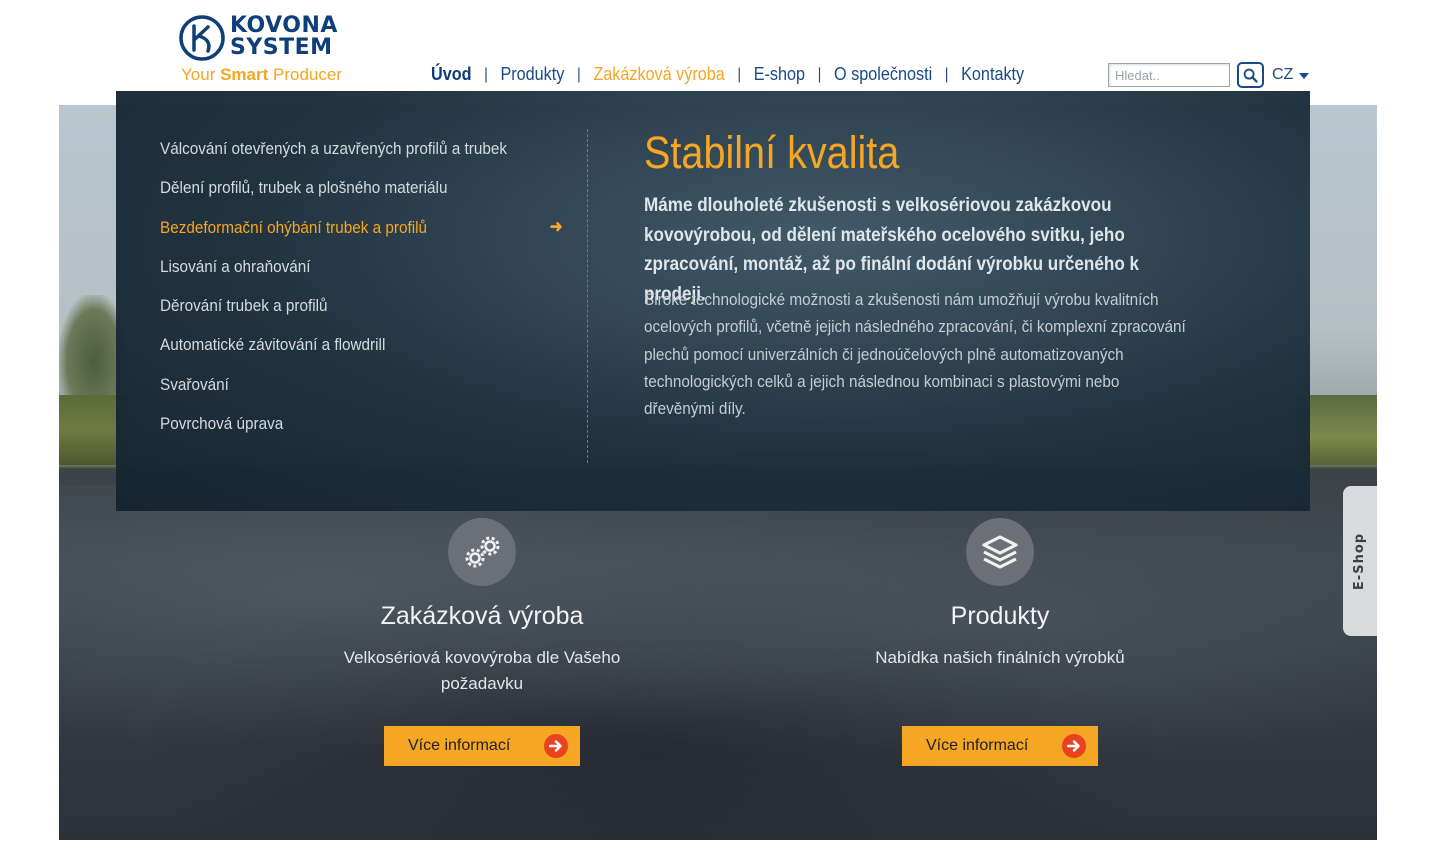 This screenshot has width=1440, height=864. I want to click on logo: KOVONA SYSTEM Your Smart Producer, so click(278, 50).